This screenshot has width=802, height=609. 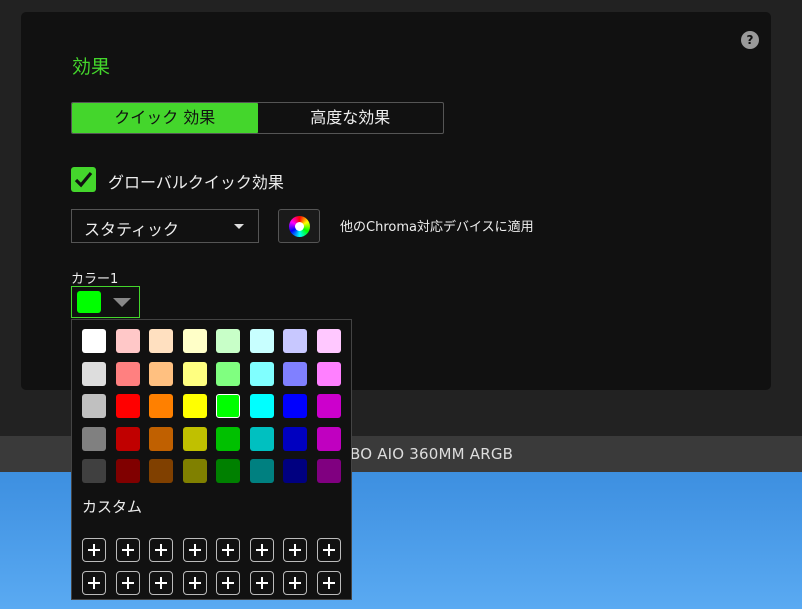 I want to click on chevron-down-icon, so click(x=239, y=226).